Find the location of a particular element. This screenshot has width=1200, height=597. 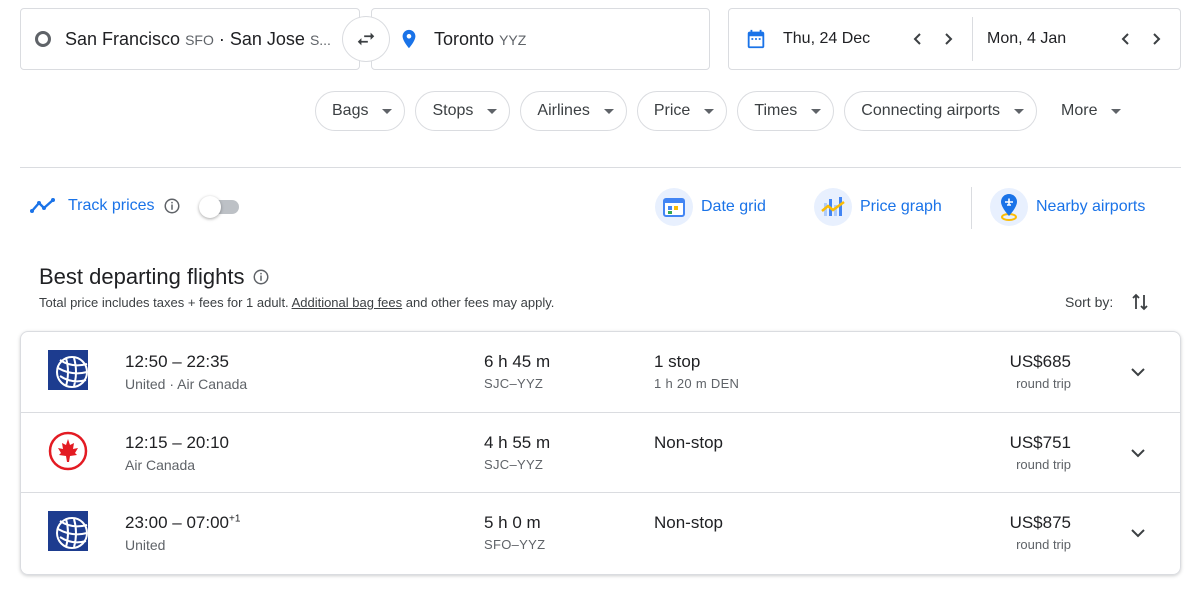

swap-button is located at coordinates (366, 39).